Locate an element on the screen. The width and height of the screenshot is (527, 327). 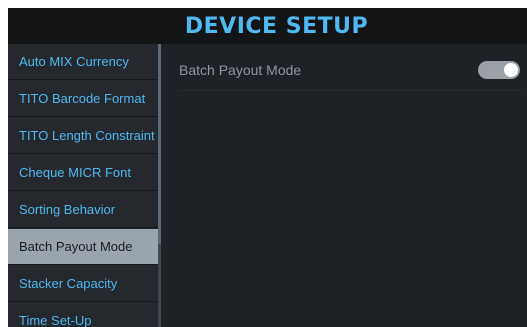
sidebar-item-time-set-up: Time Set-Up is located at coordinates (83, 315).